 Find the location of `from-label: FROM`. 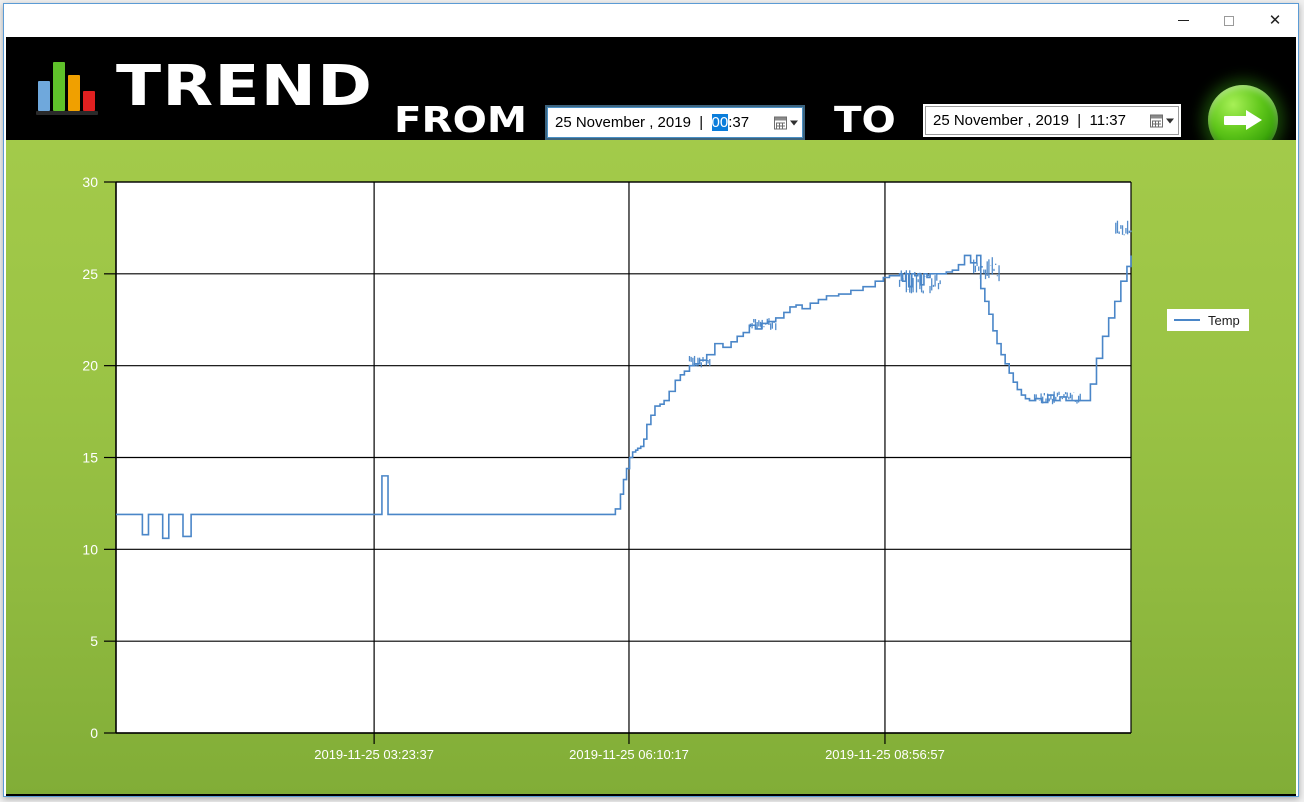

from-label: FROM is located at coordinates (460, 120).